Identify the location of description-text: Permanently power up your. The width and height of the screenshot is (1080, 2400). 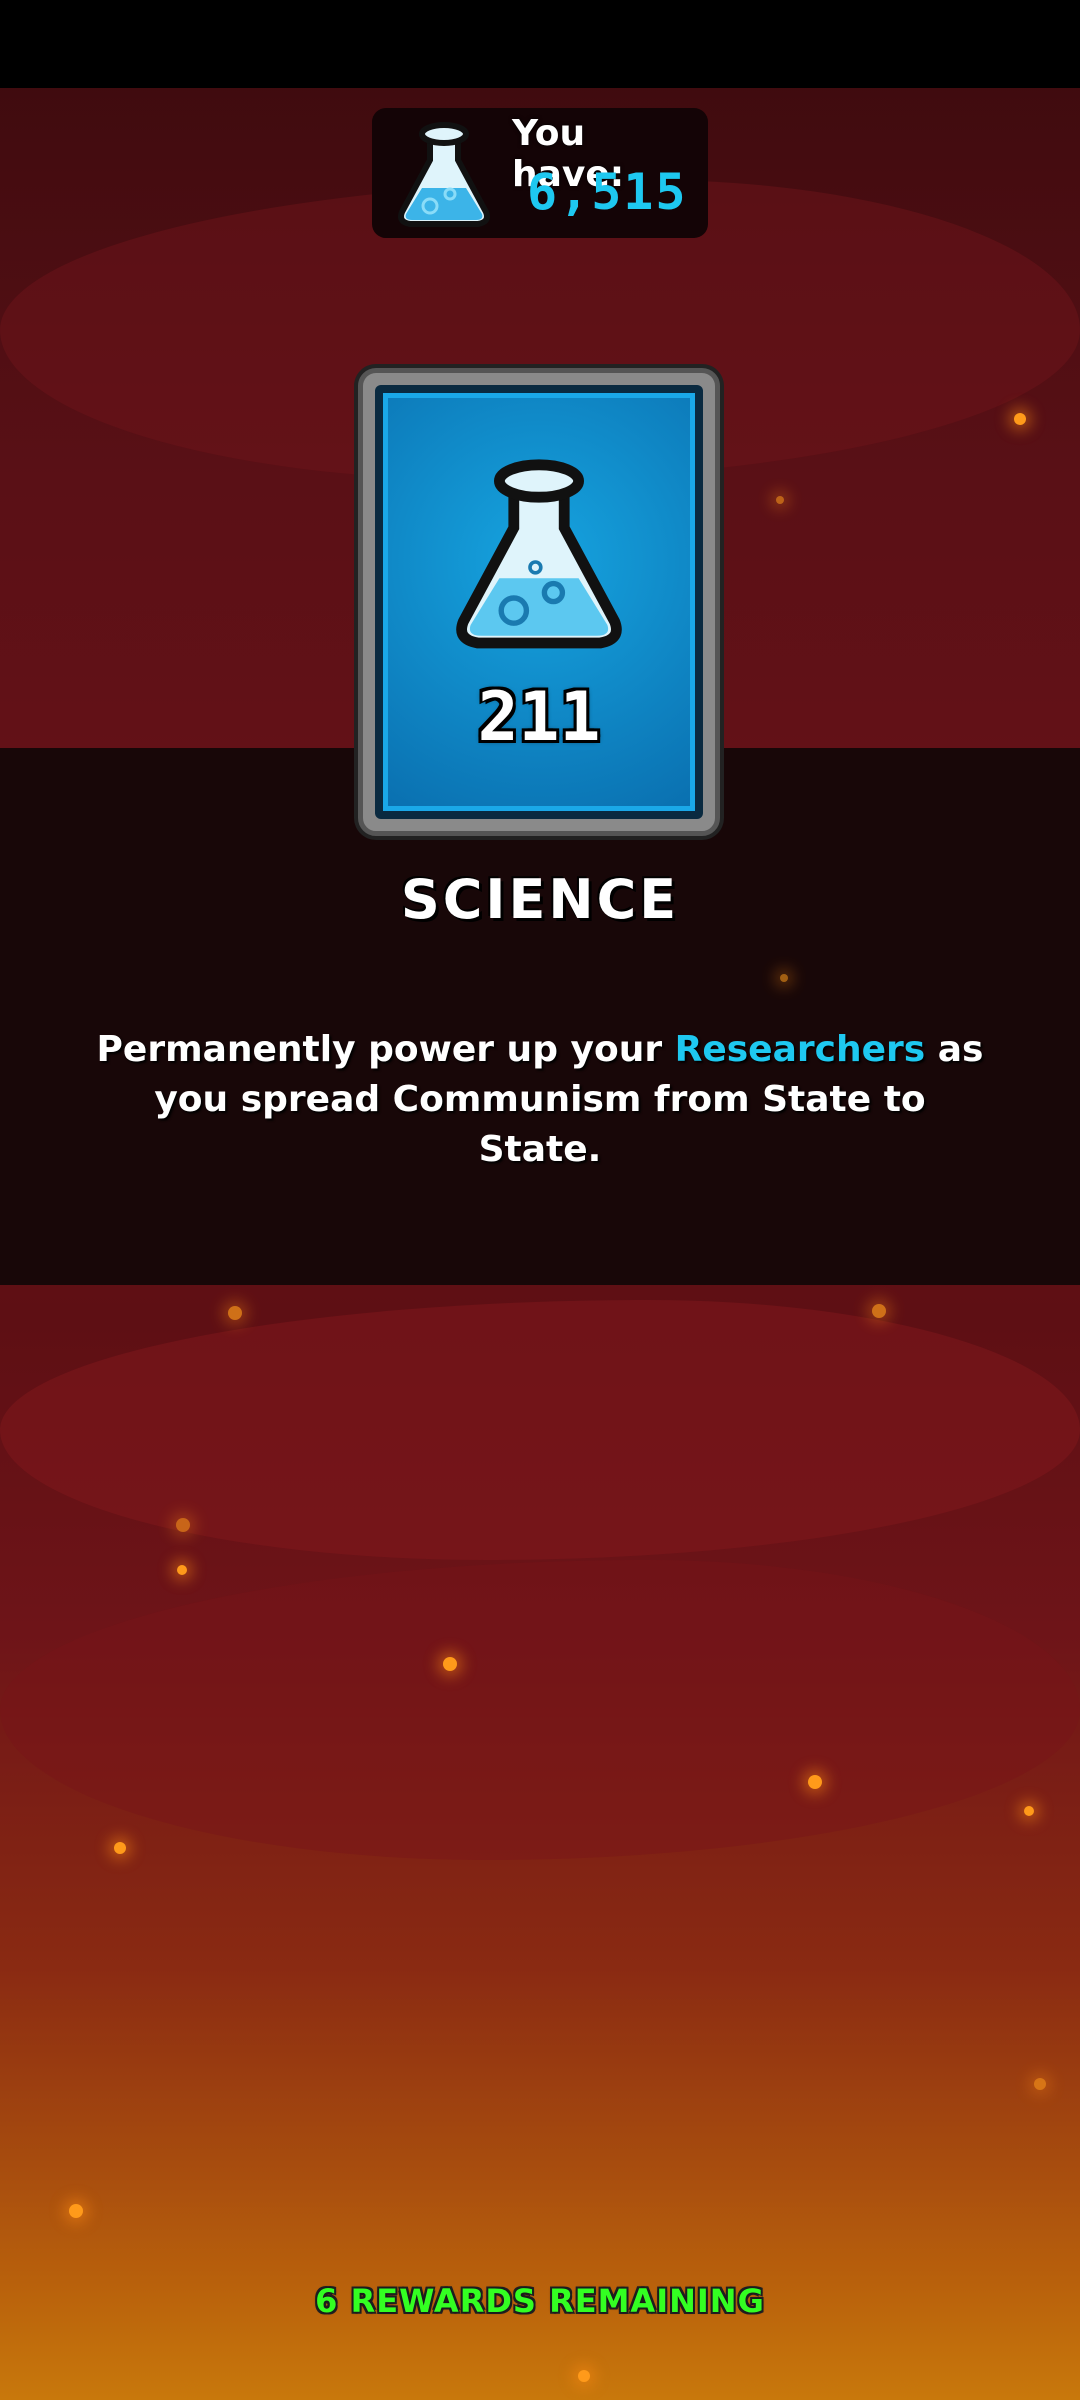
(385, 1049).